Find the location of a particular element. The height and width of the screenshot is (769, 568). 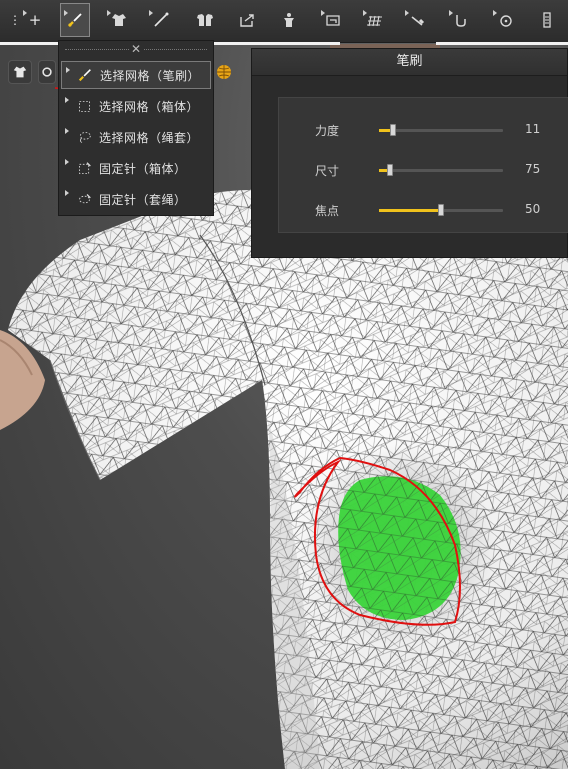

shirt-icon is located at coordinates (20, 72).